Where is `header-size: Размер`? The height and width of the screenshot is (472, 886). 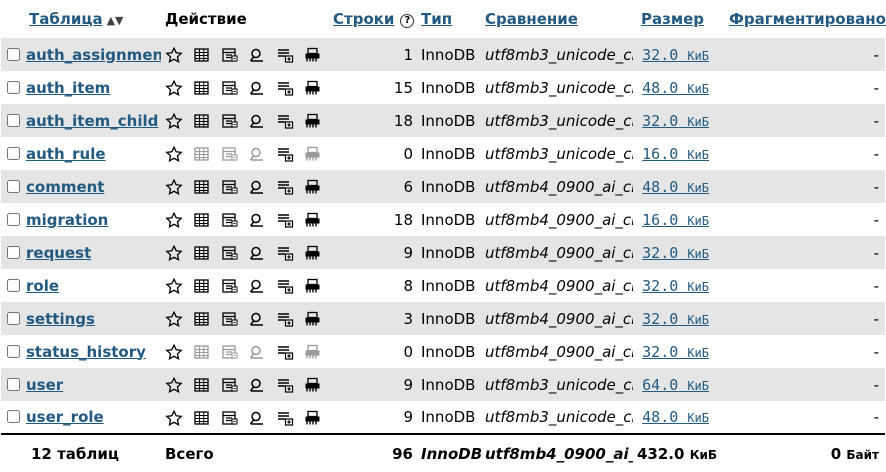
header-size: Размер is located at coordinates (679, 19).